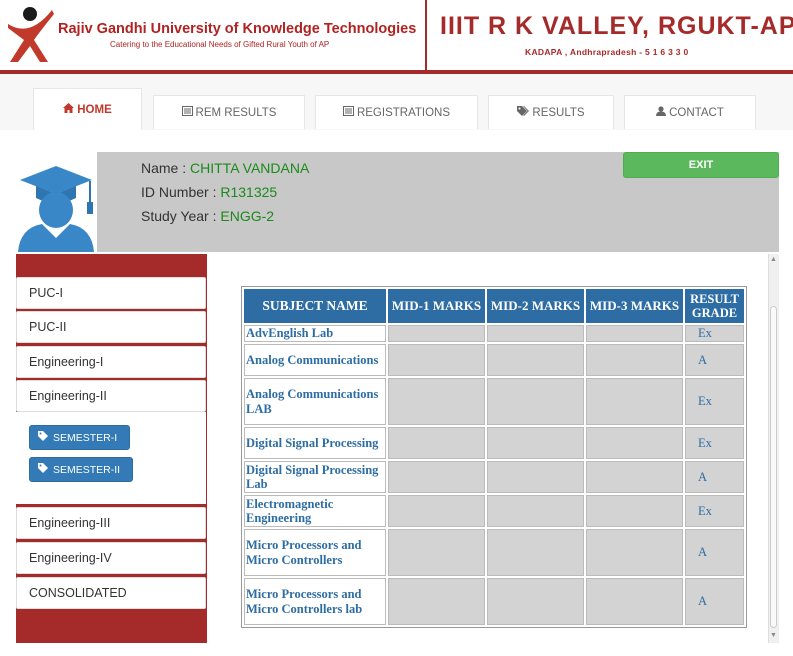 The width and height of the screenshot is (793, 656). I want to click on table-row: AdvEnglish Lab Ex, so click(494, 333).